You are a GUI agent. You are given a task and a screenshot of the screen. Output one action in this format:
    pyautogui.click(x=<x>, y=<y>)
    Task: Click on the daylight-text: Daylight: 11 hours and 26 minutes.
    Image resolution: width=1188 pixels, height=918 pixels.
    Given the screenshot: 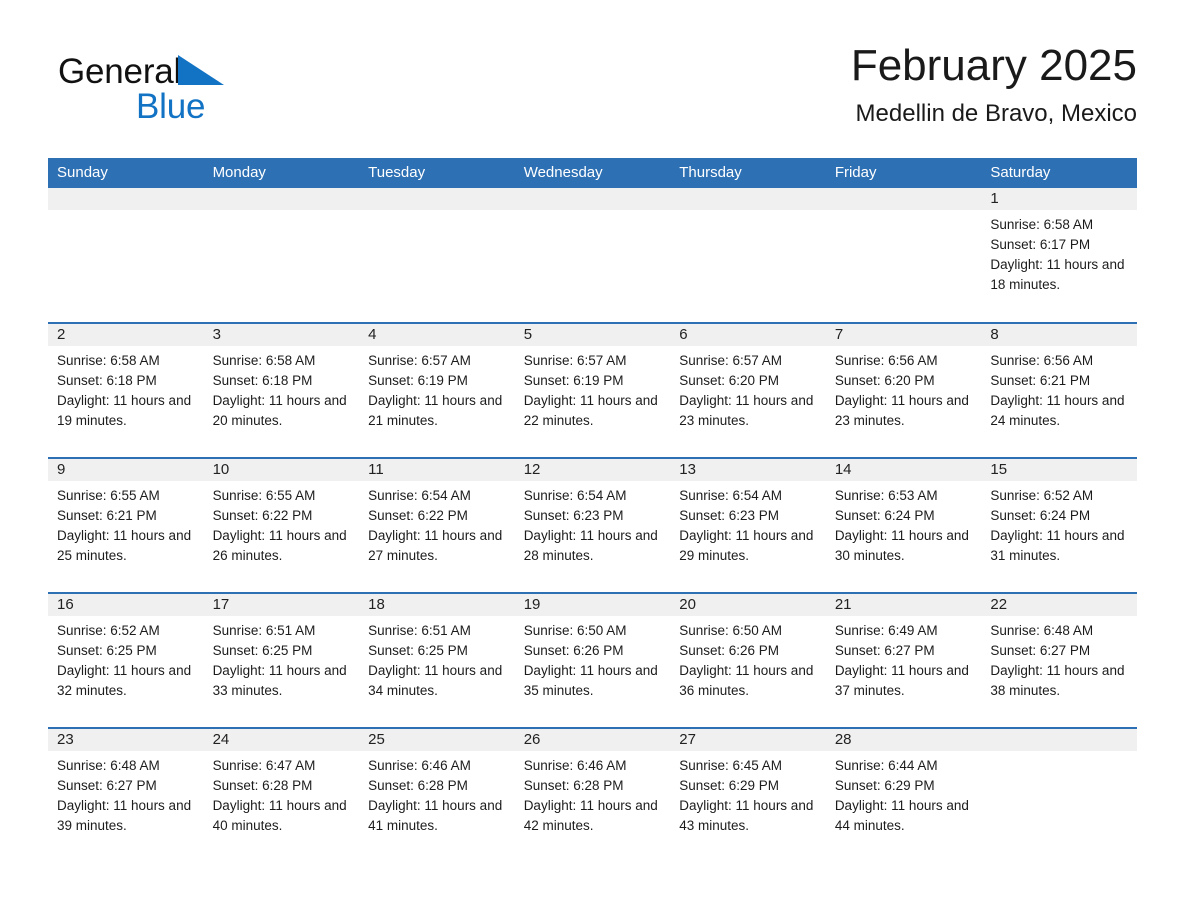 What is the action you would take?
    pyautogui.click(x=279, y=545)
    